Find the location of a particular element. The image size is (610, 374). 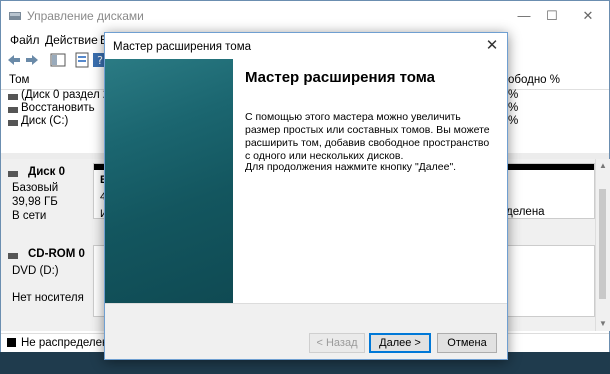

properties-icon is located at coordinates (82, 60).